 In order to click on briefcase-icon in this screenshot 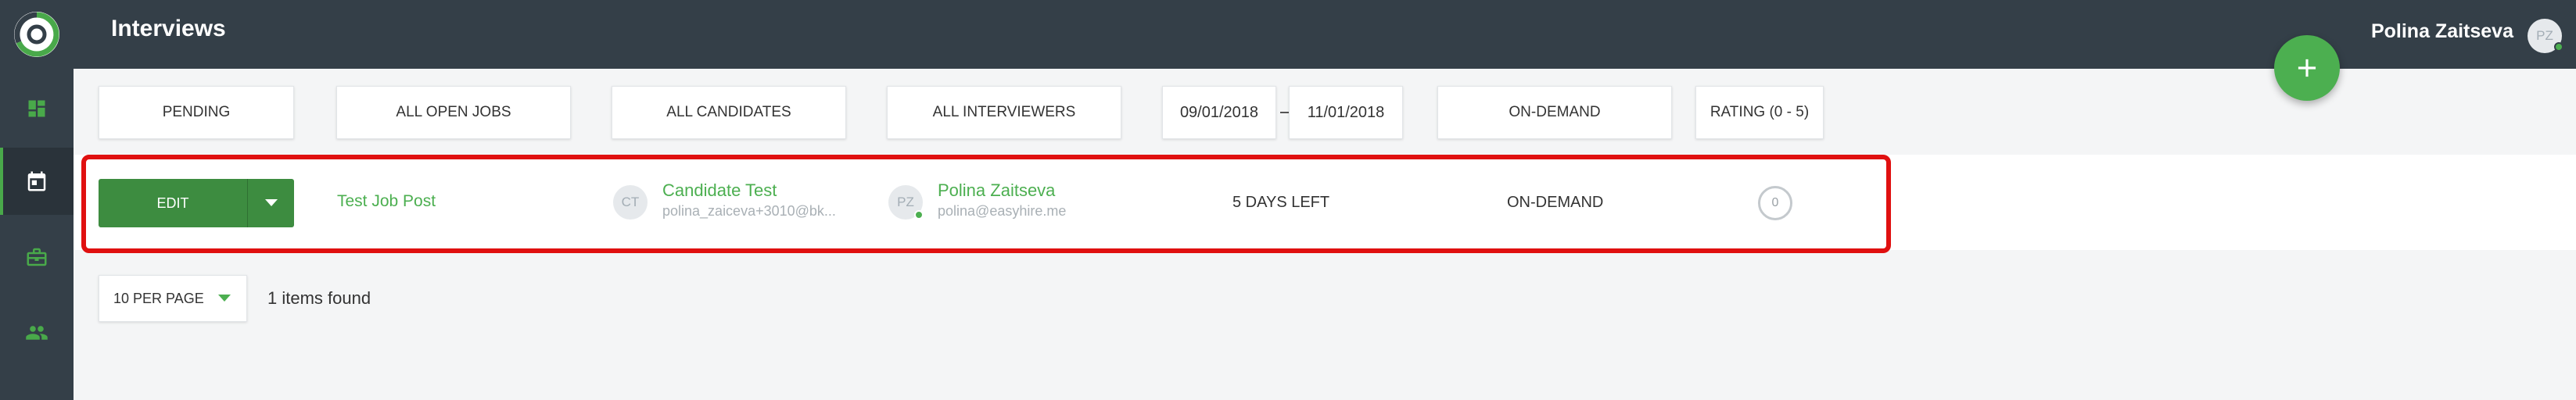, I will do `click(37, 257)`.